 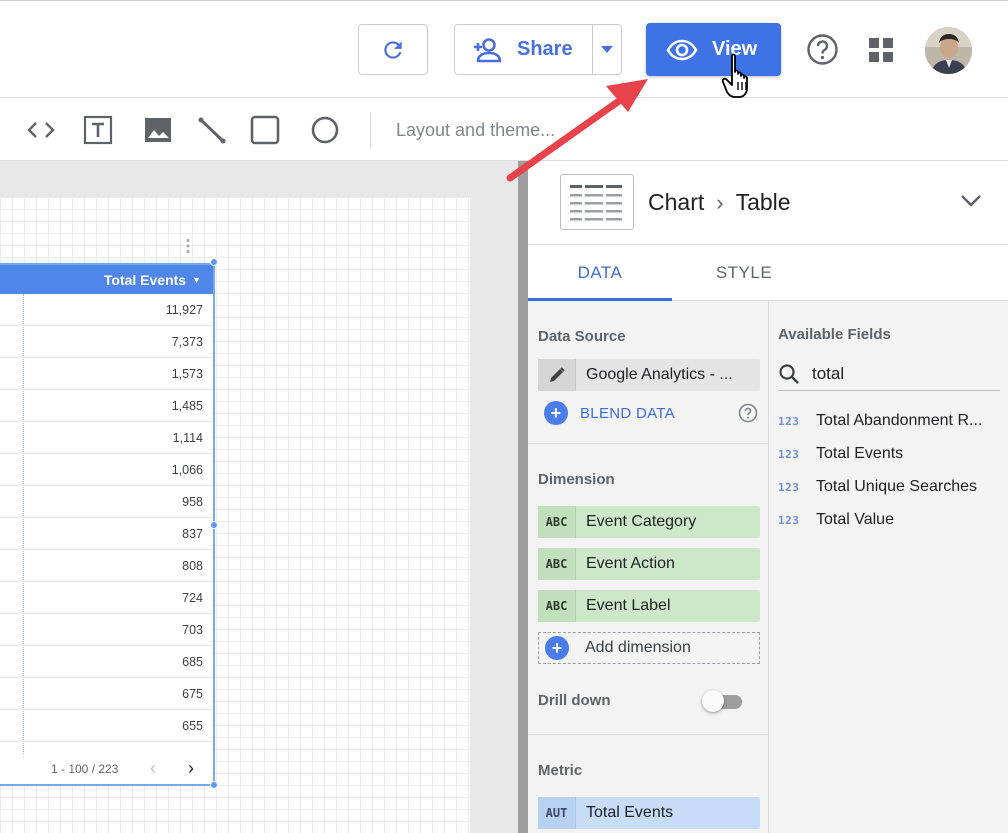 I want to click on table-row: 7,373, so click(x=106, y=342).